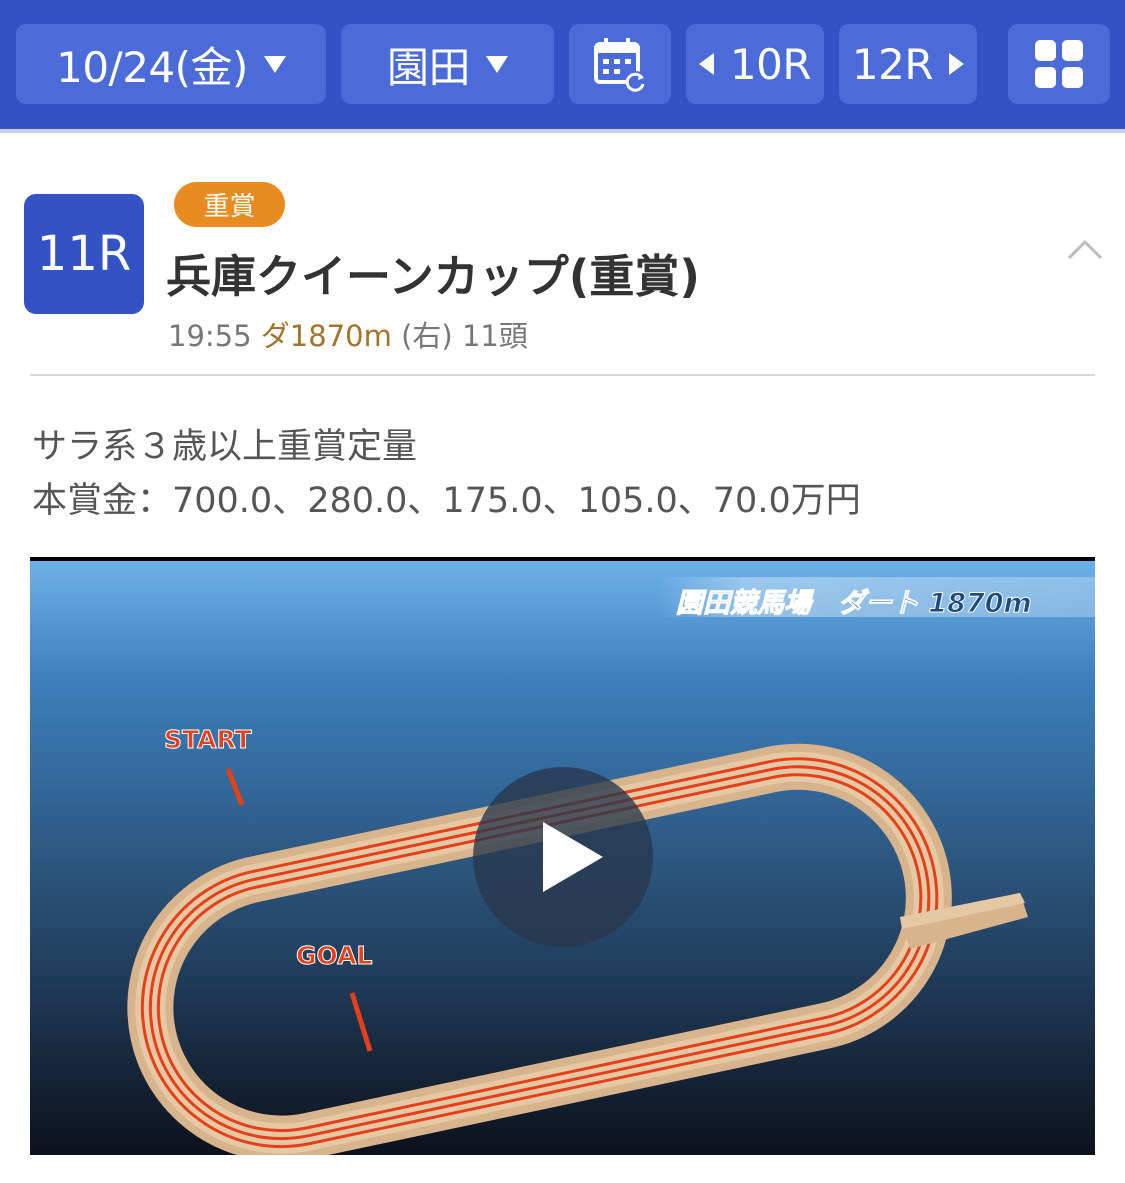 The width and height of the screenshot is (1125, 1183). I want to click on race-number-badge: 11R, so click(84, 254).